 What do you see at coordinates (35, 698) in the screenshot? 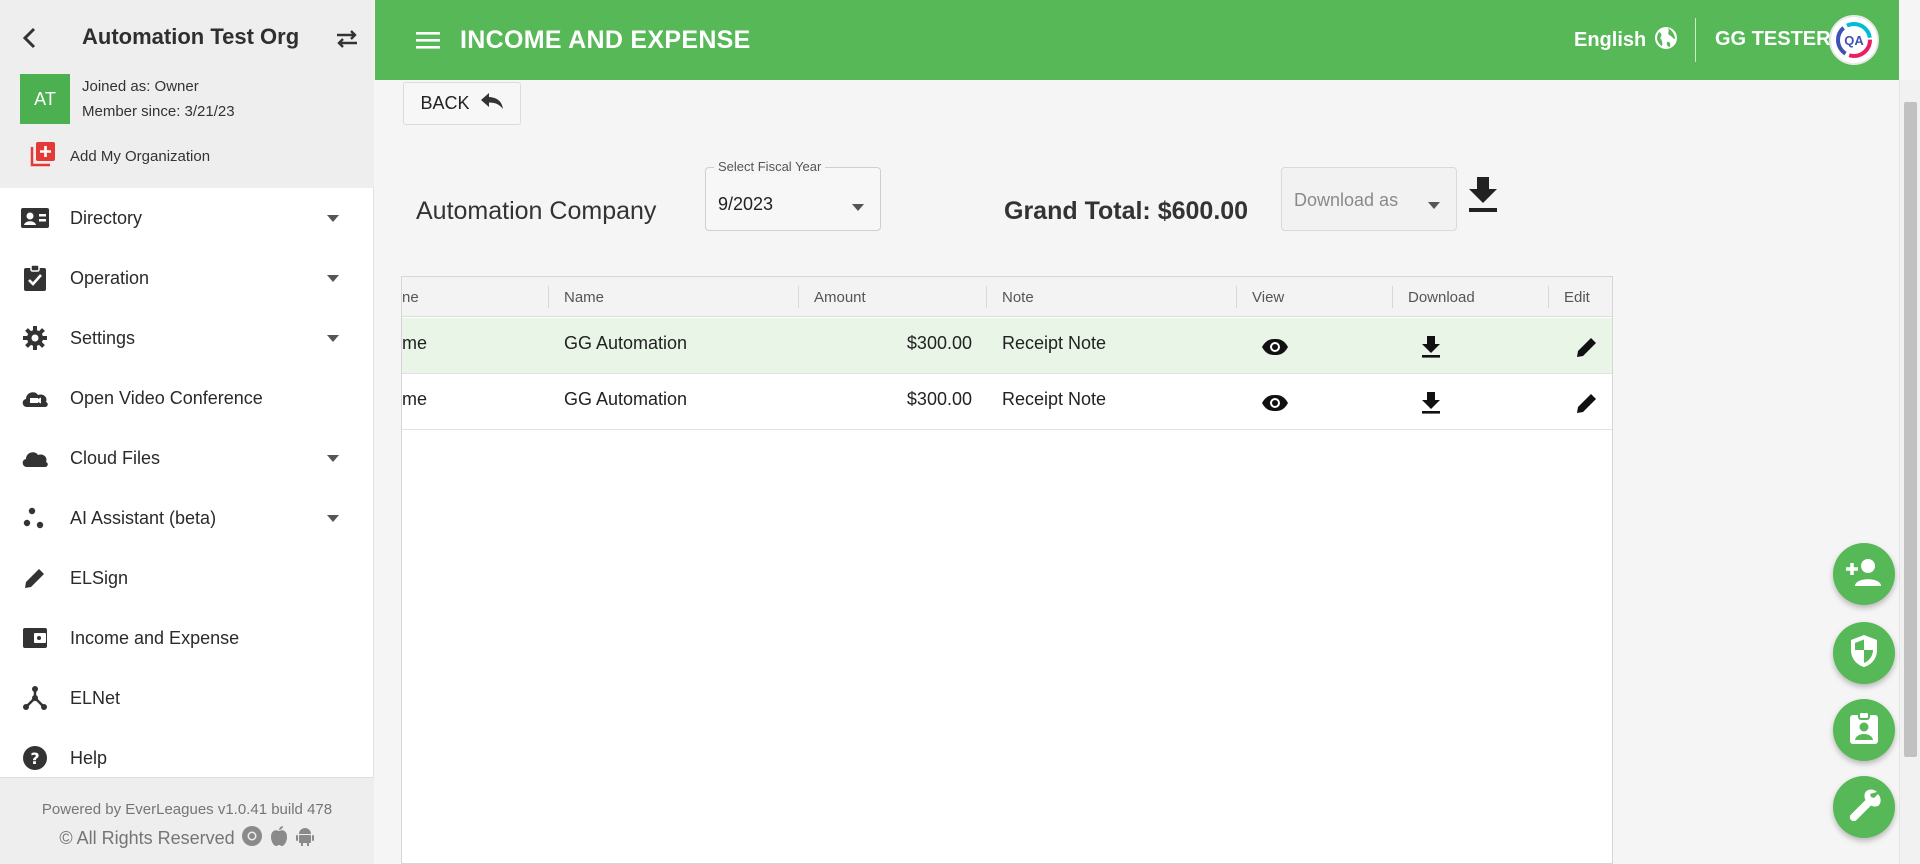
I see `network-icon` at bounding box center [35, 698].